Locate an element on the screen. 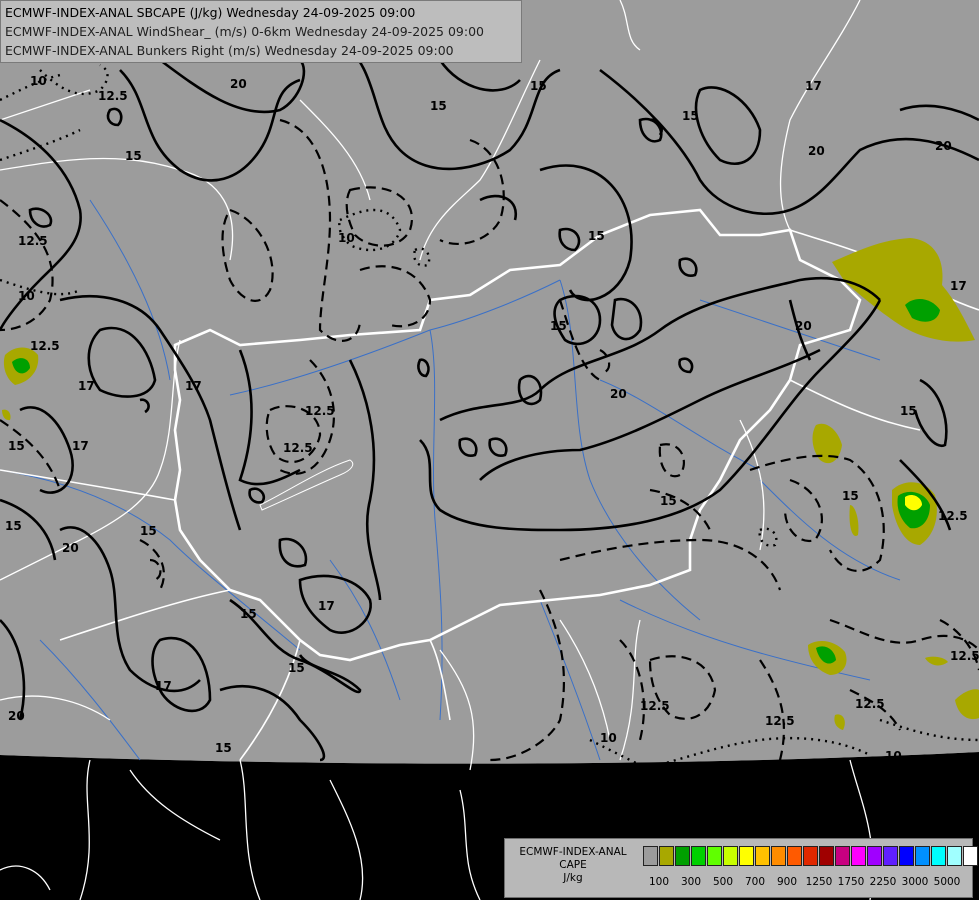  legend-unit: J/kg is located at coordinates (573, 878).